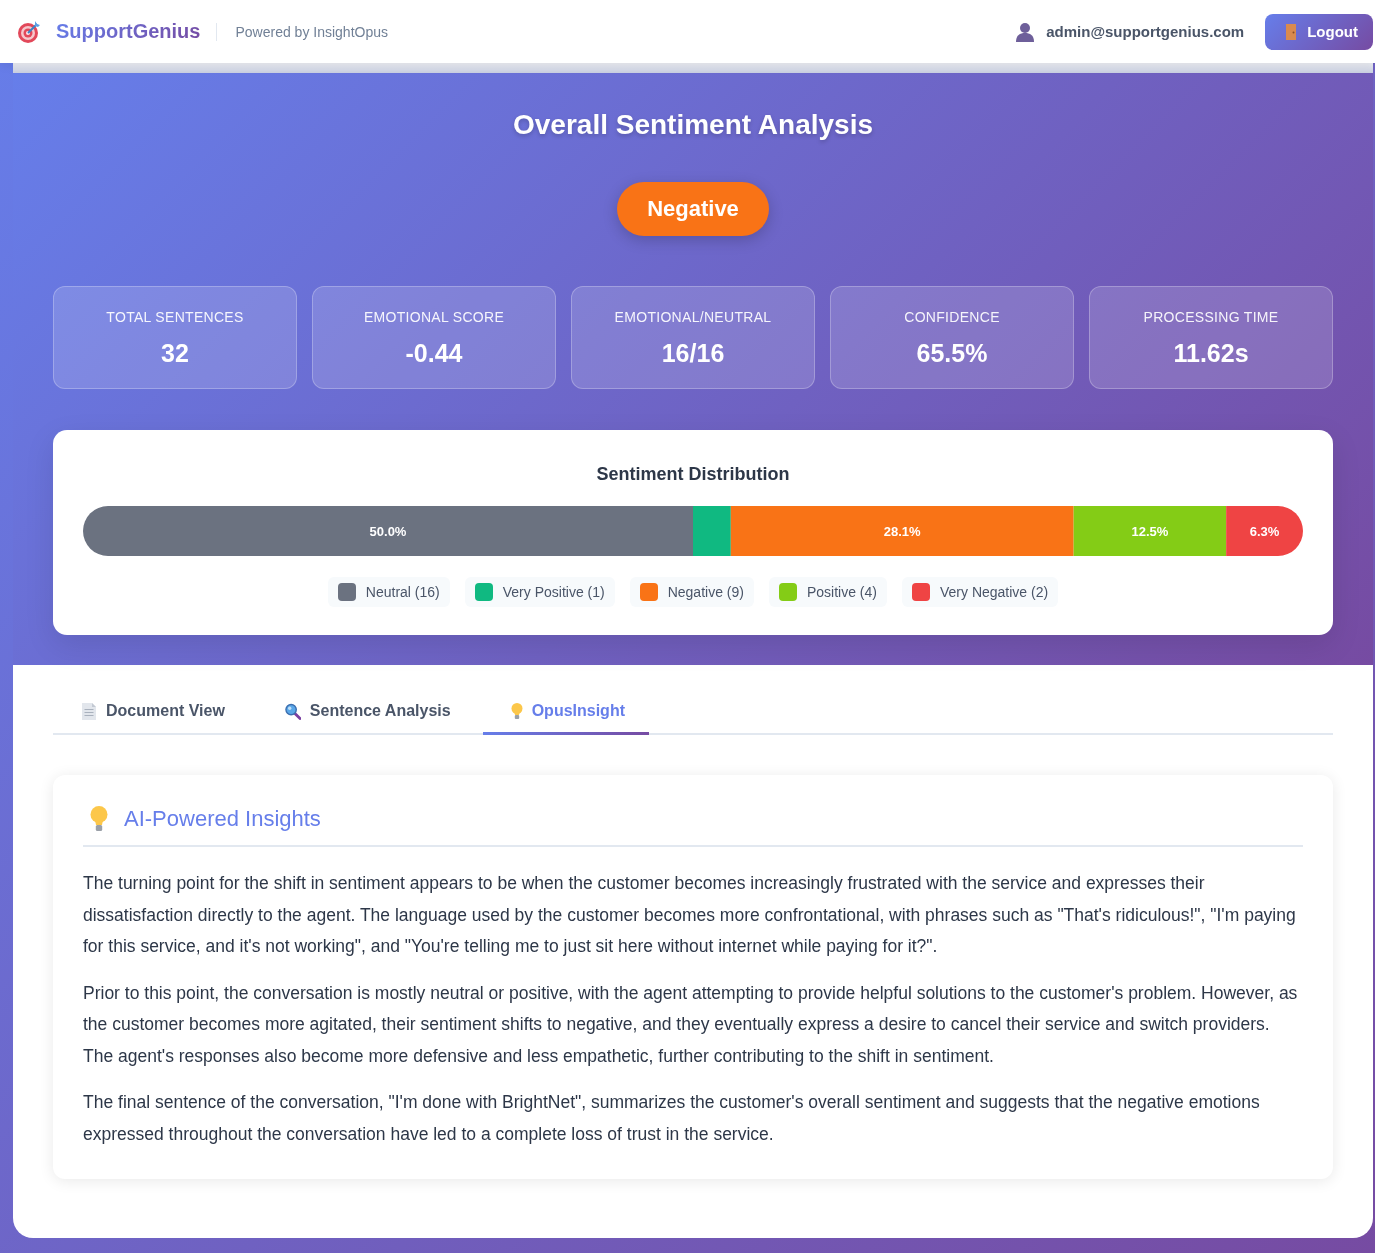 The width and height of the screenshot is (1375, 1253). What do you see at coordinates (693, 353) in the screenshot?
I see `stat-value: 16/16` at bounding box center [693, 353].